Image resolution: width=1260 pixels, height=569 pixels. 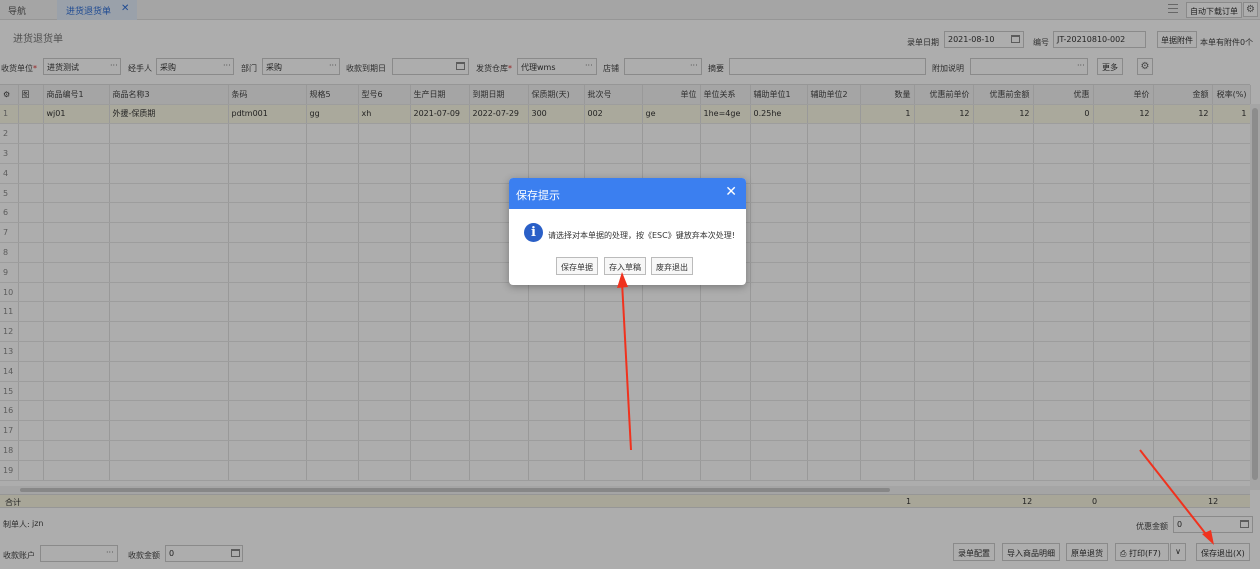 What do you see at coordinates (624, 361) in the screenshot?
I see `arrow-to-draft` at bounding box center [624, 361].